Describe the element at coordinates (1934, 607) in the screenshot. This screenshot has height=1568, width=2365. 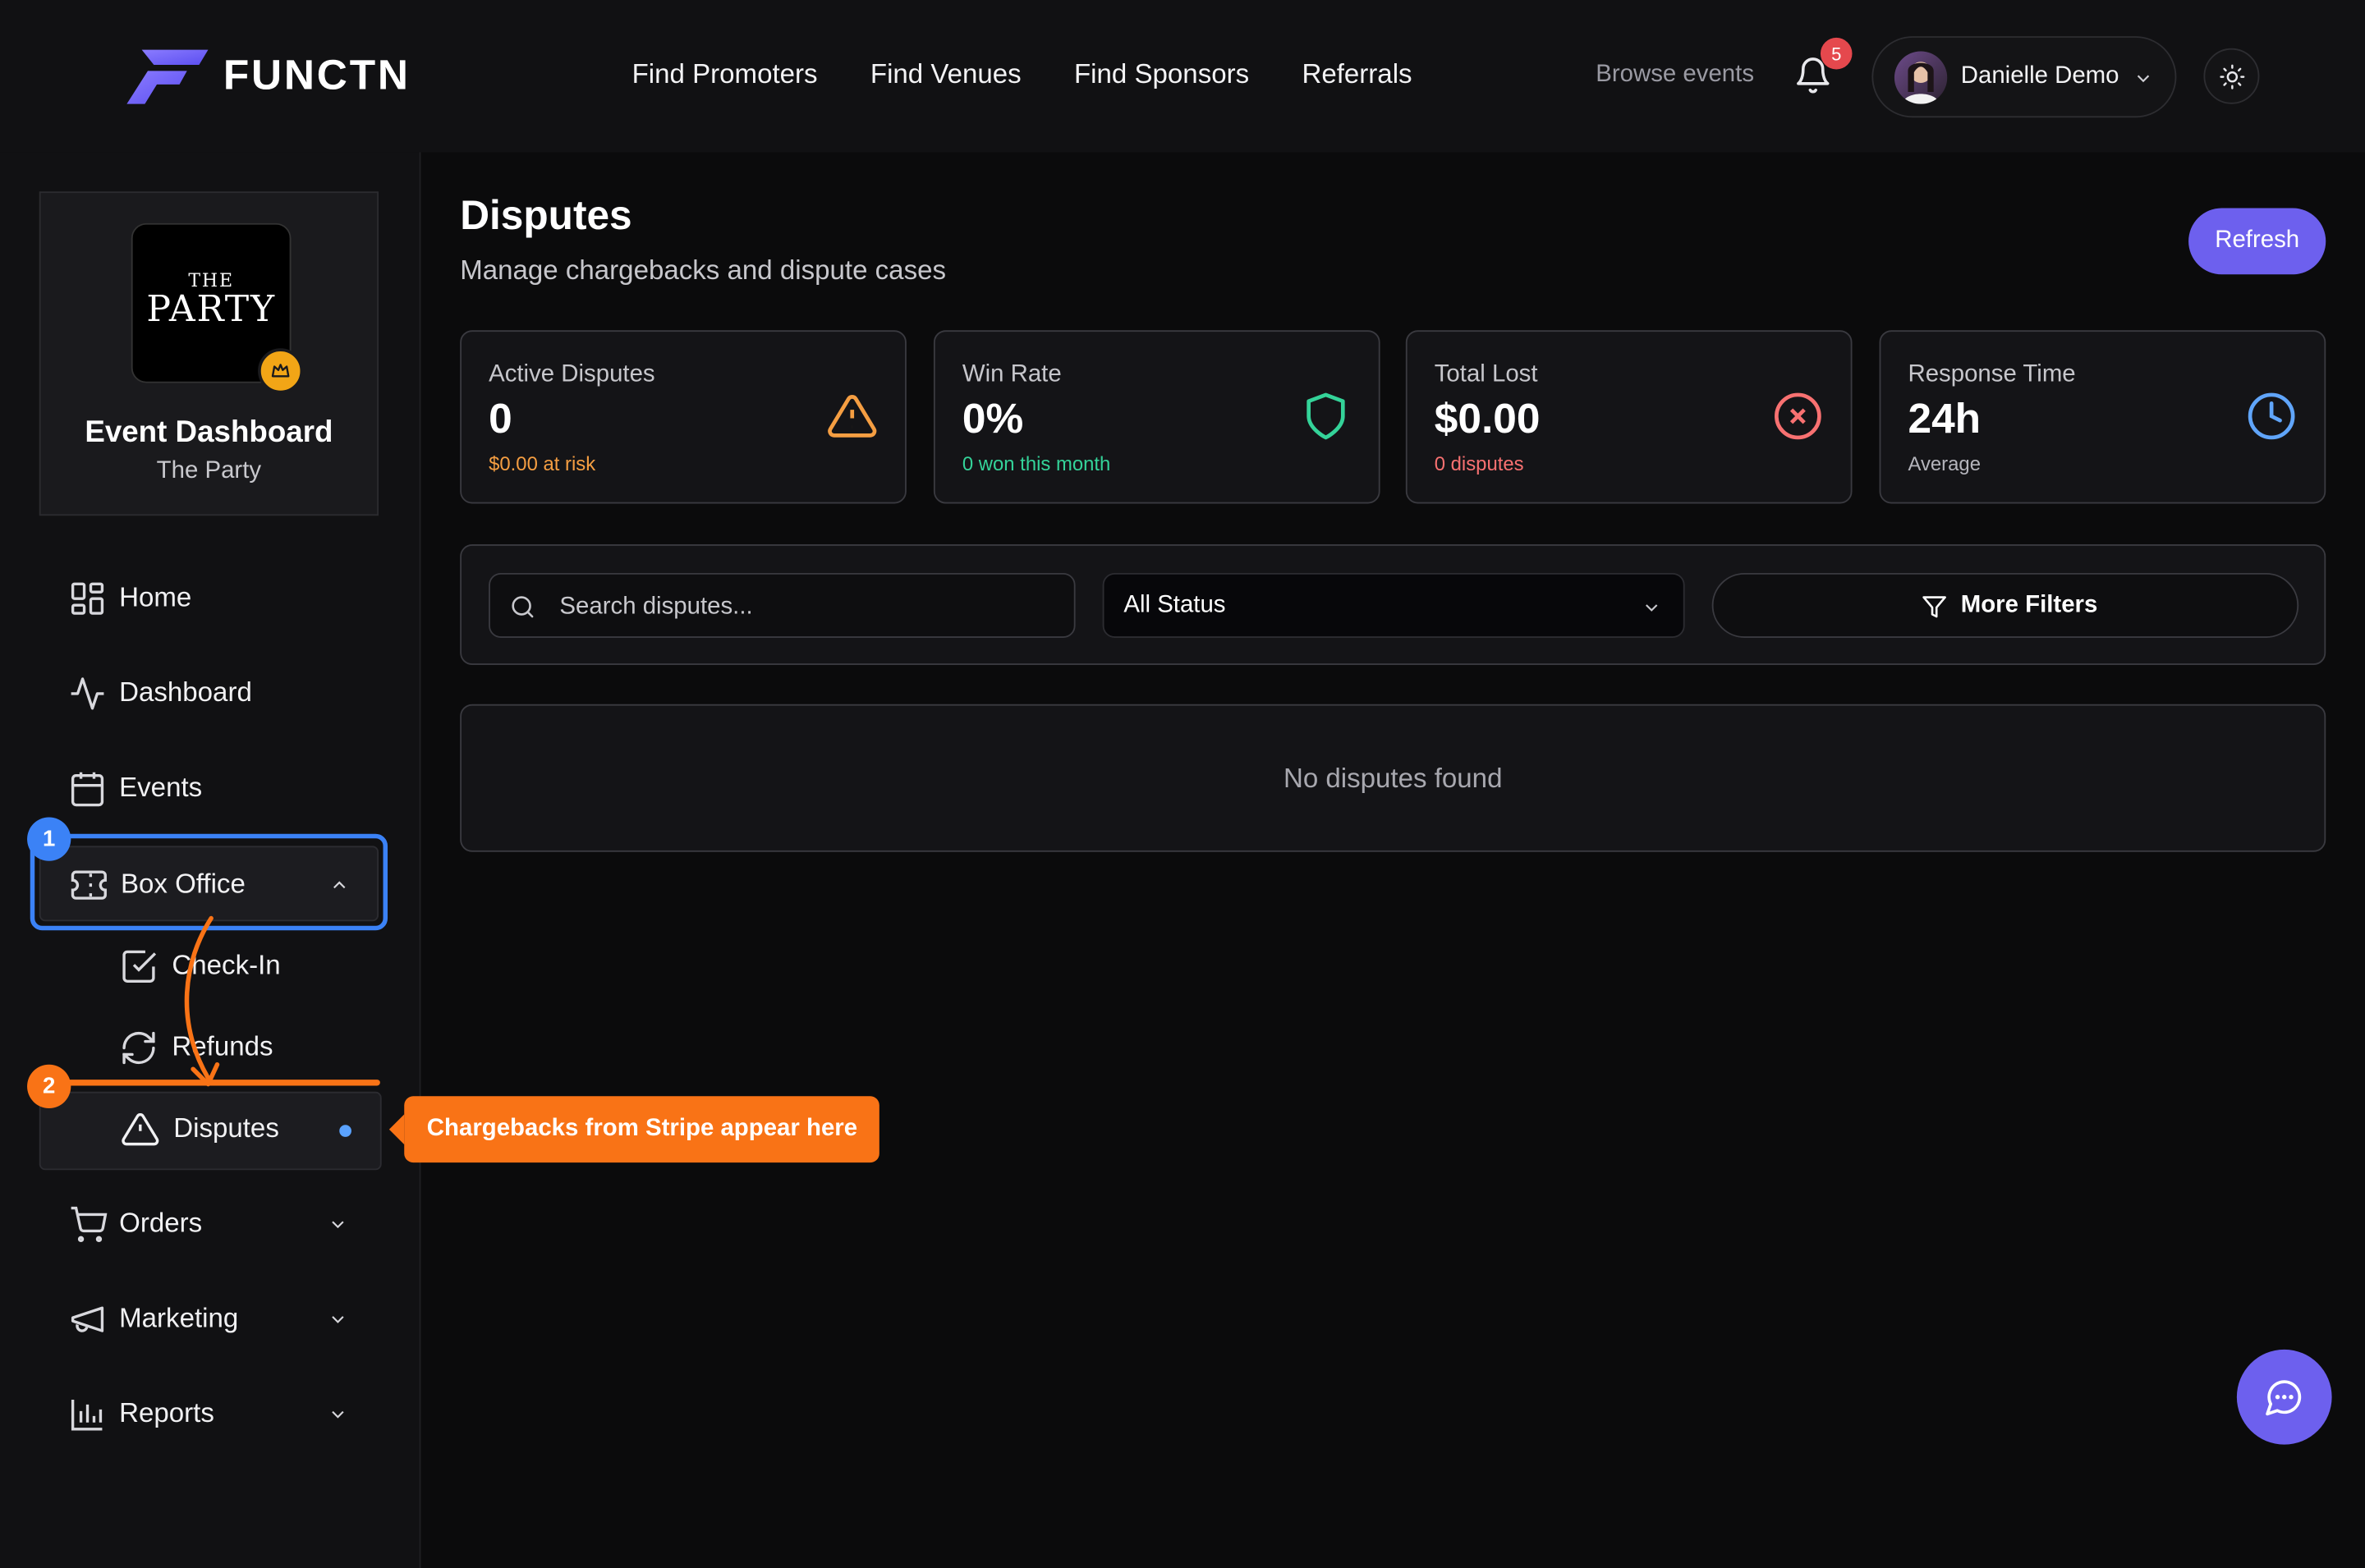
I see `filter-icon` at that location.